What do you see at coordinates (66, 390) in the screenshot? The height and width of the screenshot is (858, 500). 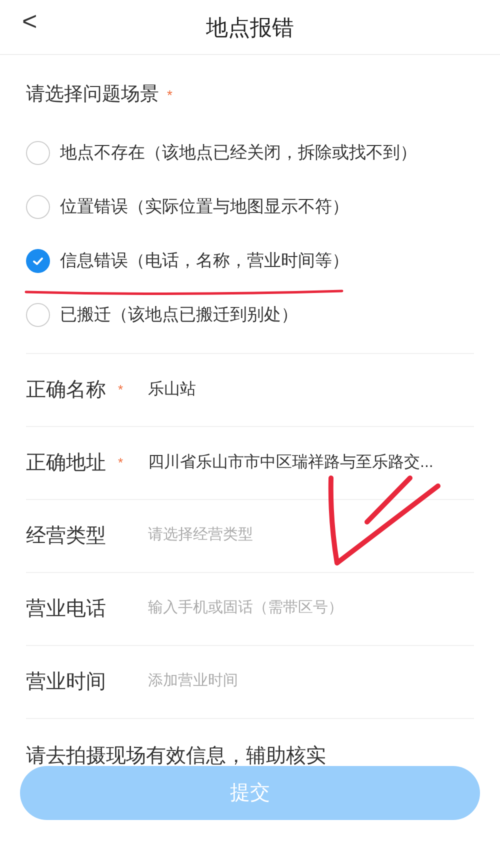 I see `field-label: 正确名称` at bounding box center [66, 390].